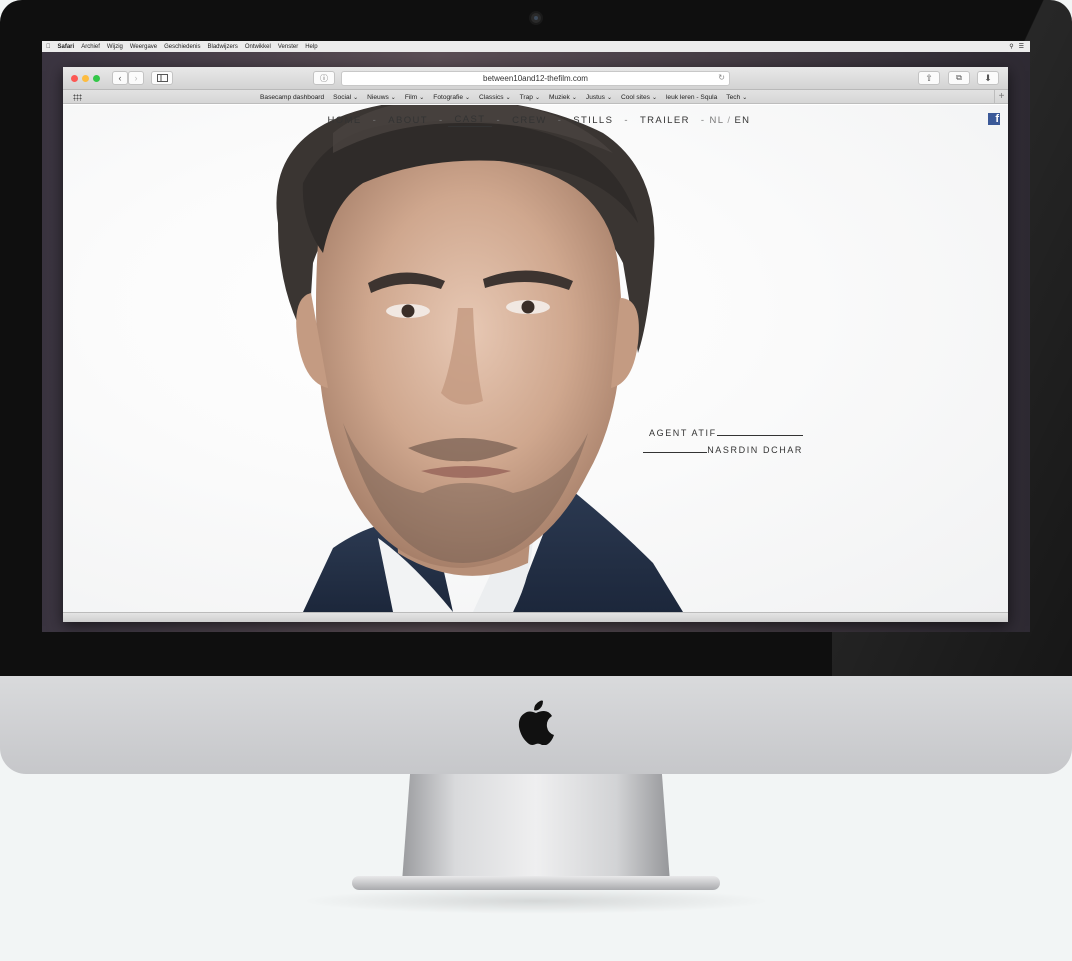 The image size is (1072, 961). What do you see at coordinates (342, 97) in the screenshot?
I see `bookmark-label: Social` at bounding box center [342, 97].